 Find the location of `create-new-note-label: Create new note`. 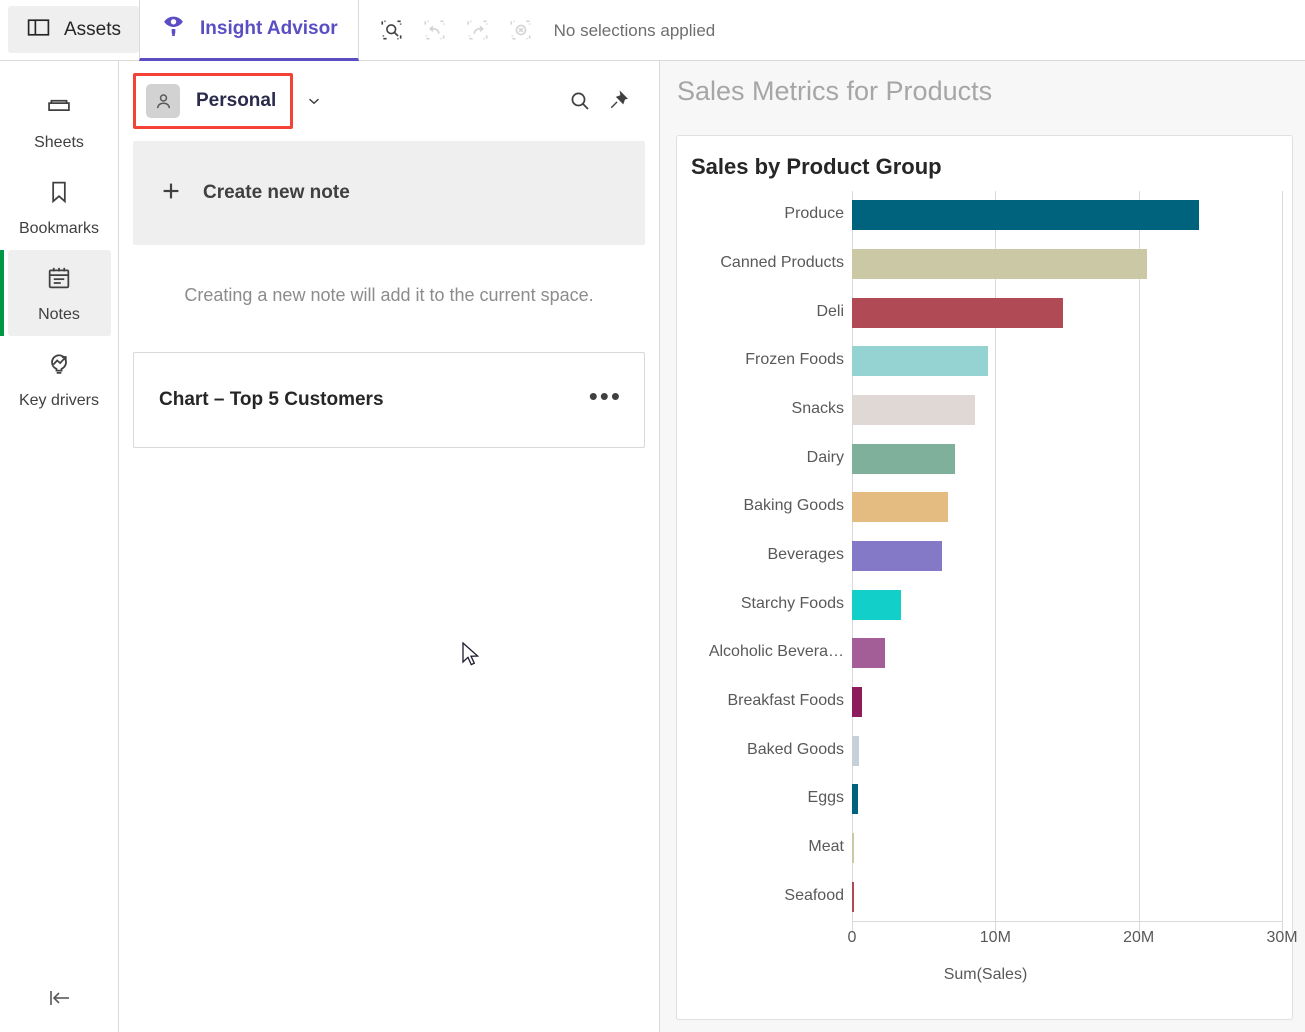

create-new-note-label: Create new note is located at coordinates (276, 192).